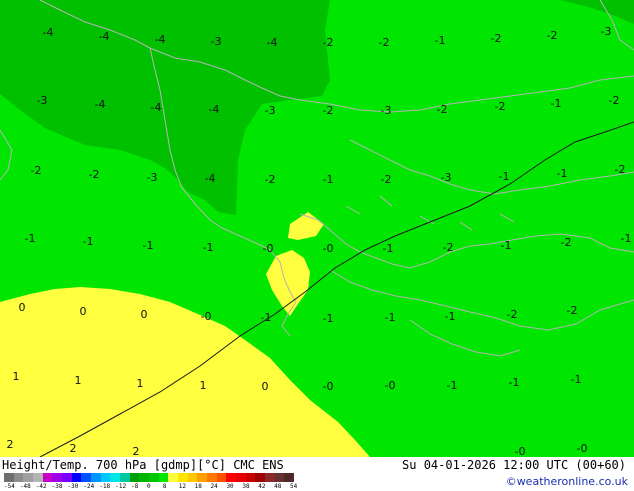 The image size is (634, 491). What do you see at coordinates (514, 465) in the screenshot?
I see `map-datetime: Su 04-01-2026 12:00 UTC (00+60)` at bounding box center [514, 465].